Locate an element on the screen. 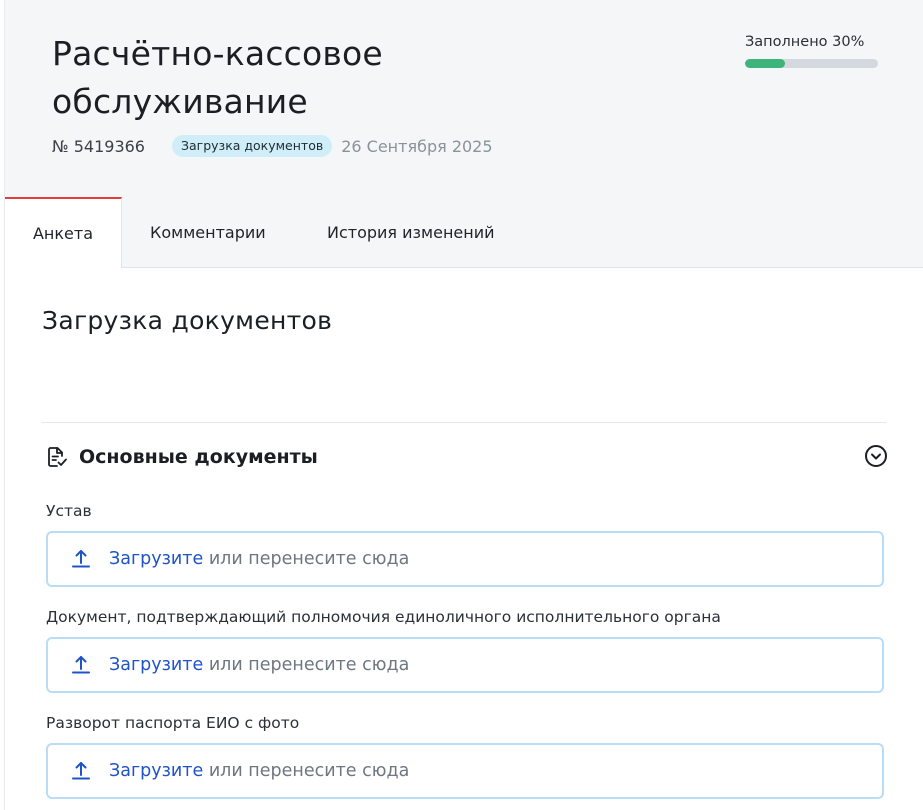 This screenshot has height=810, width=923. upload-dropzone-authority-document: Загрузите или перенесите сюда is located at coordinates (465, 665).